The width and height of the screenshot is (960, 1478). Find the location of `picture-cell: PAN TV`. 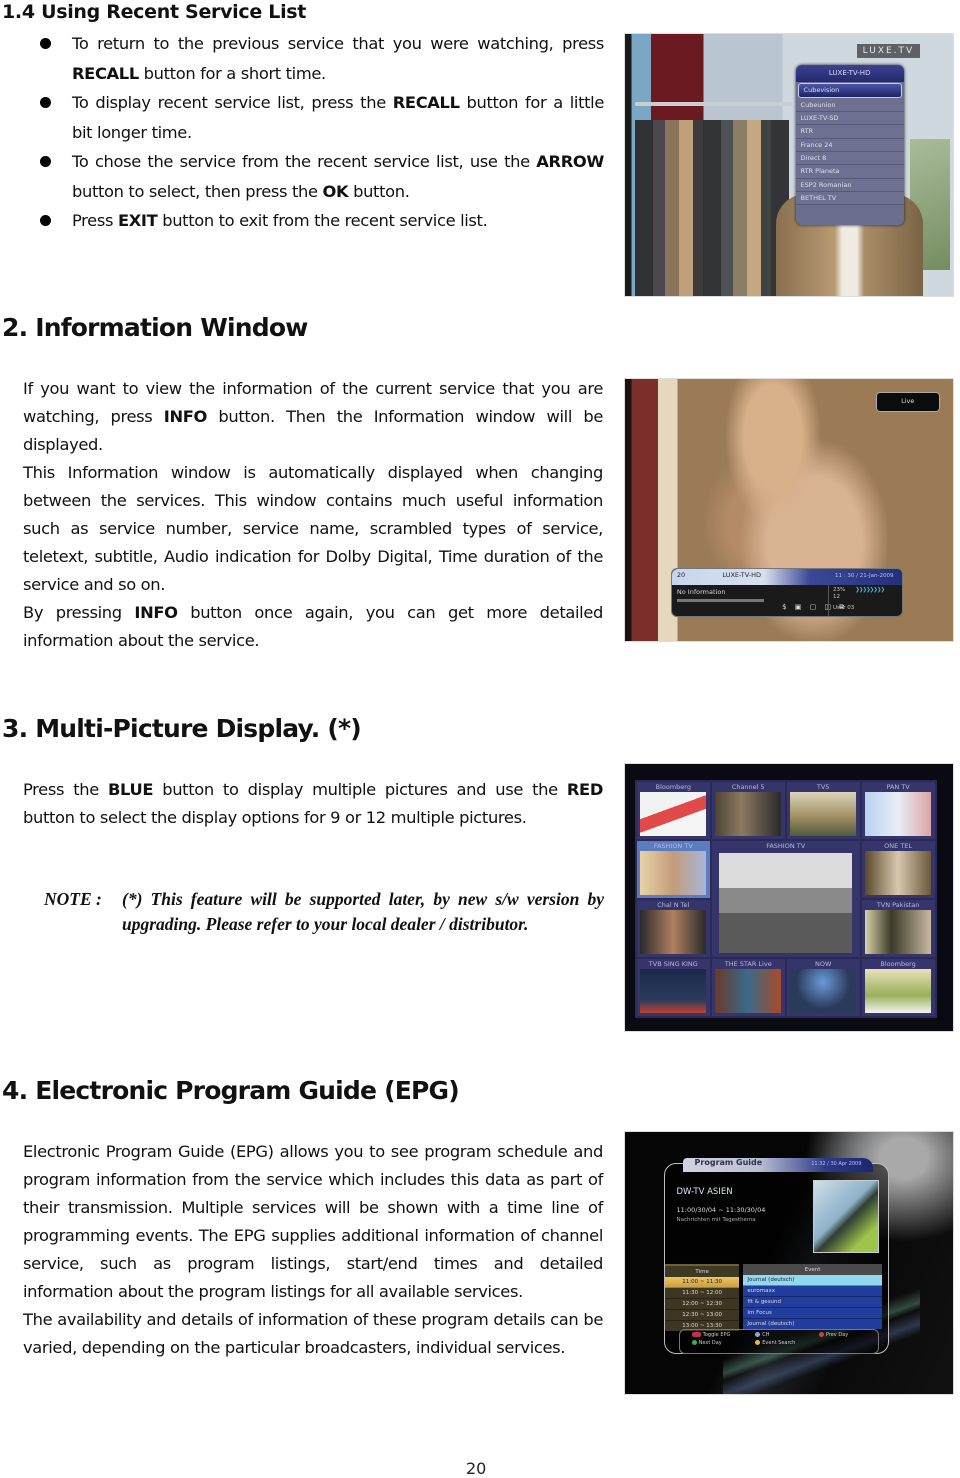

picture-cell: PAN TV is located at coordinates (898, 810).